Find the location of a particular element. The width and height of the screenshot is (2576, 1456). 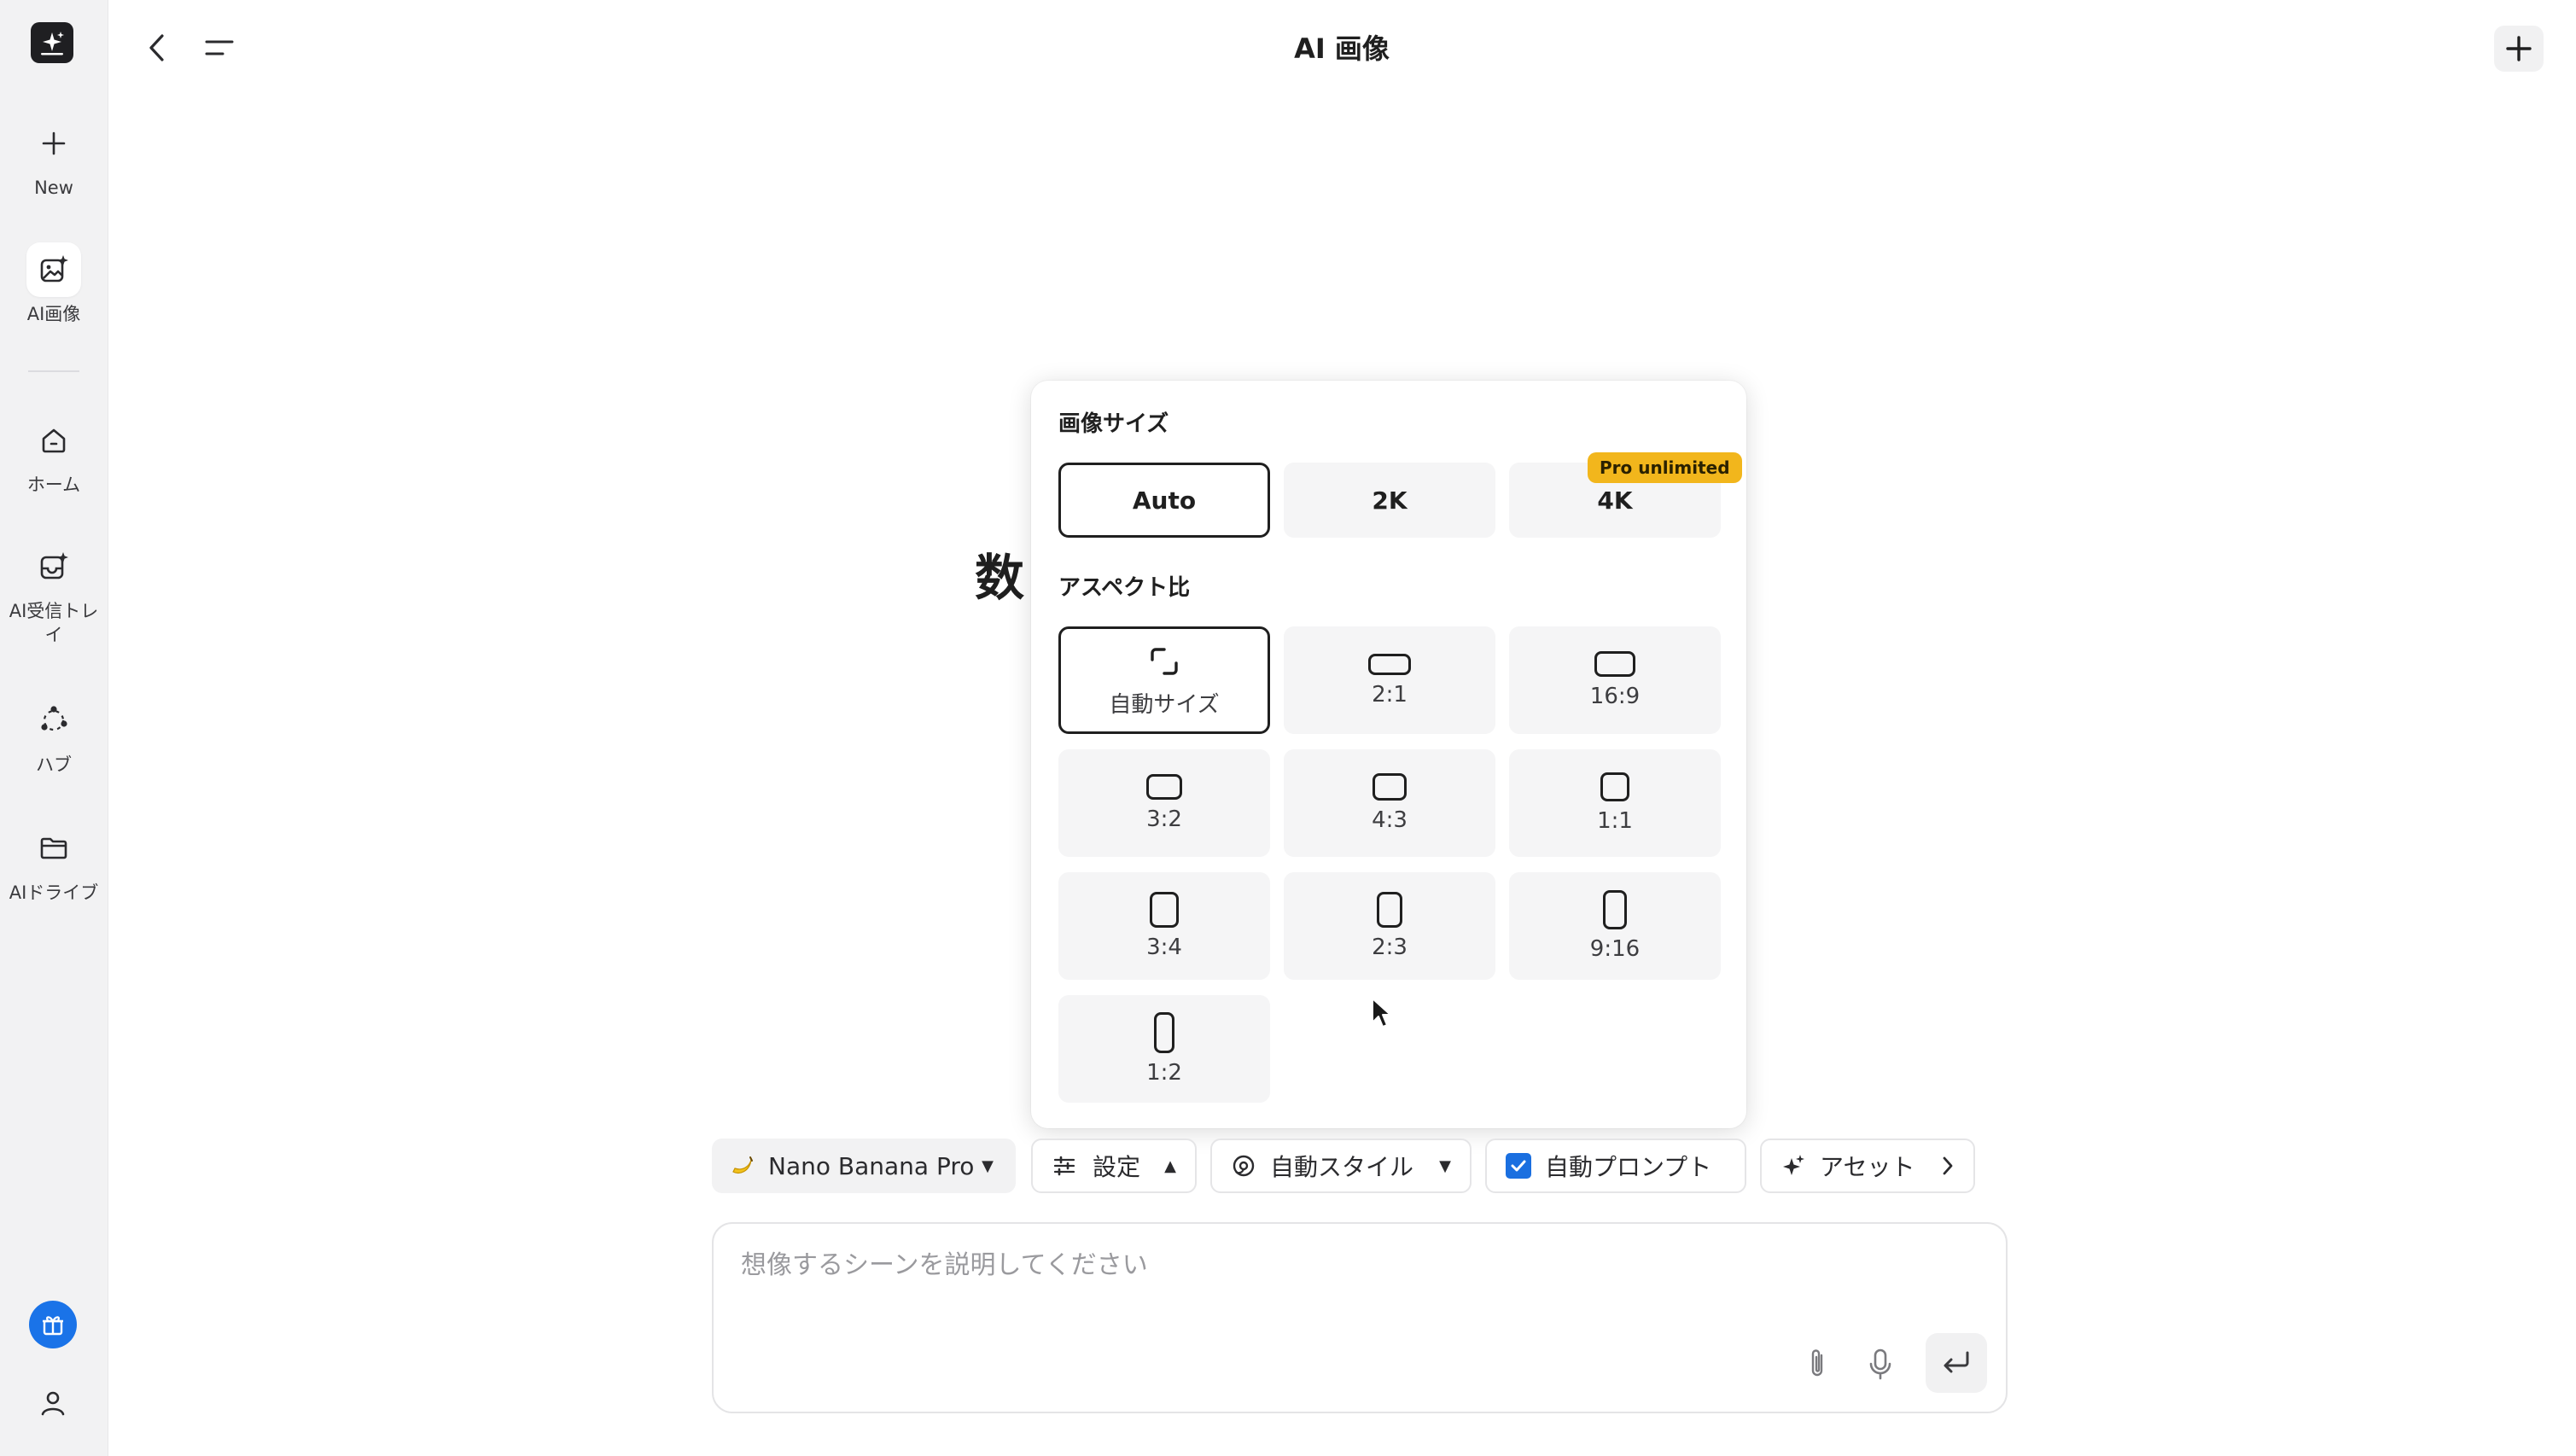

ratio-option-label: 1:2 is located at coordinates (1164, 1073).